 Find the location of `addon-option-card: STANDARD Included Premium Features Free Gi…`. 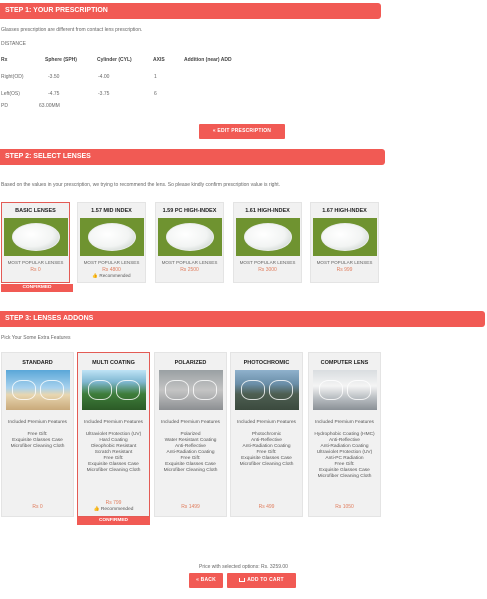

addon-option-card: STANDARD Included Premium Features Free Gi… is located at coordinates (37, 434).